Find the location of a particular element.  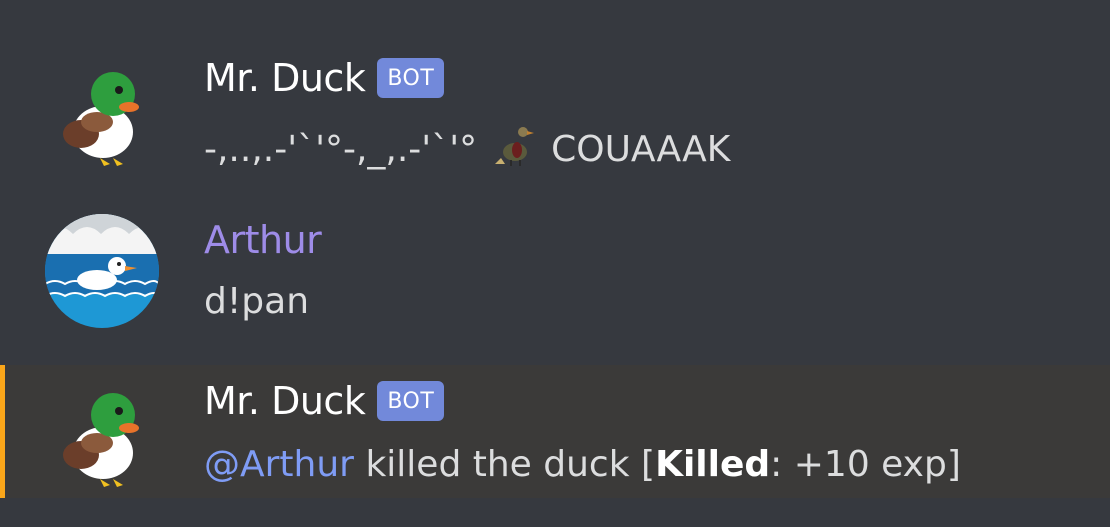

message-text: COUAAAK is located at coordinates (641, 149).